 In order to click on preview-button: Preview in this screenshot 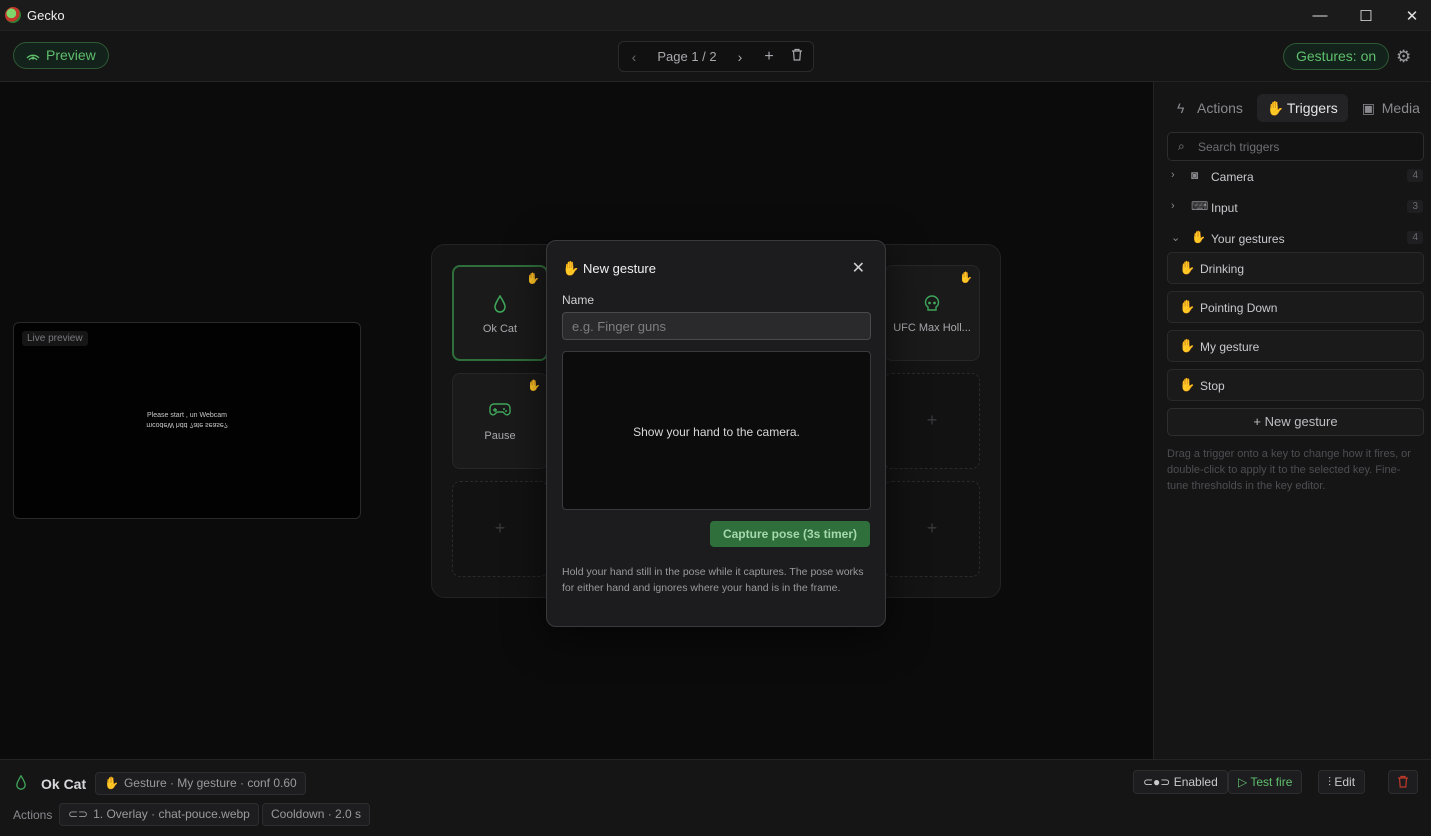, I will do `click(61, 55)`.